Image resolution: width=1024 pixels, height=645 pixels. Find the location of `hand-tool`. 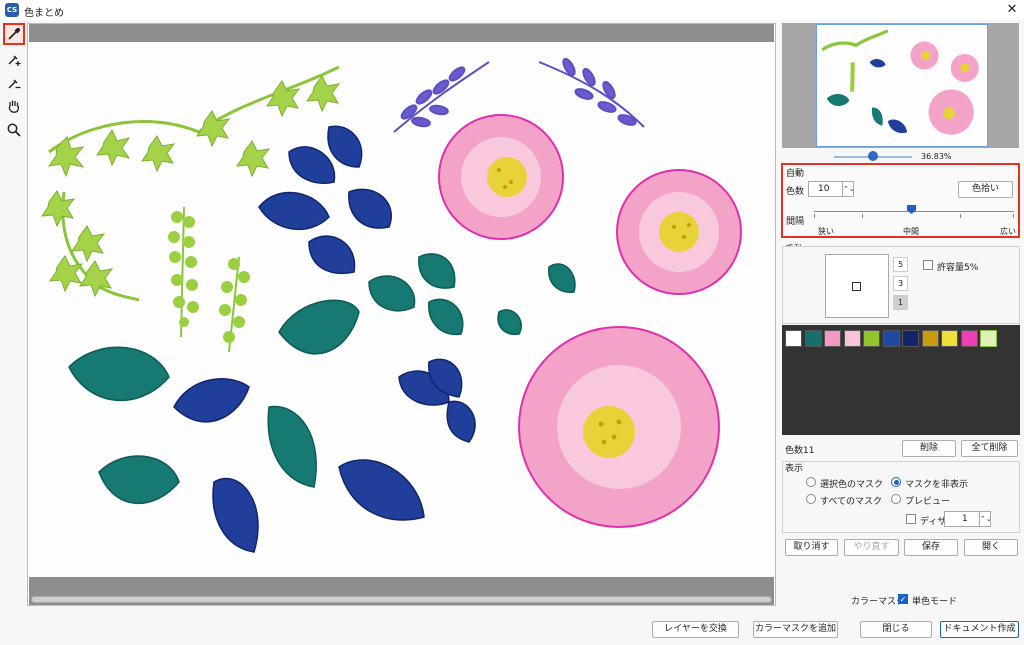

hand-tool is located at coordinates (14, 106).